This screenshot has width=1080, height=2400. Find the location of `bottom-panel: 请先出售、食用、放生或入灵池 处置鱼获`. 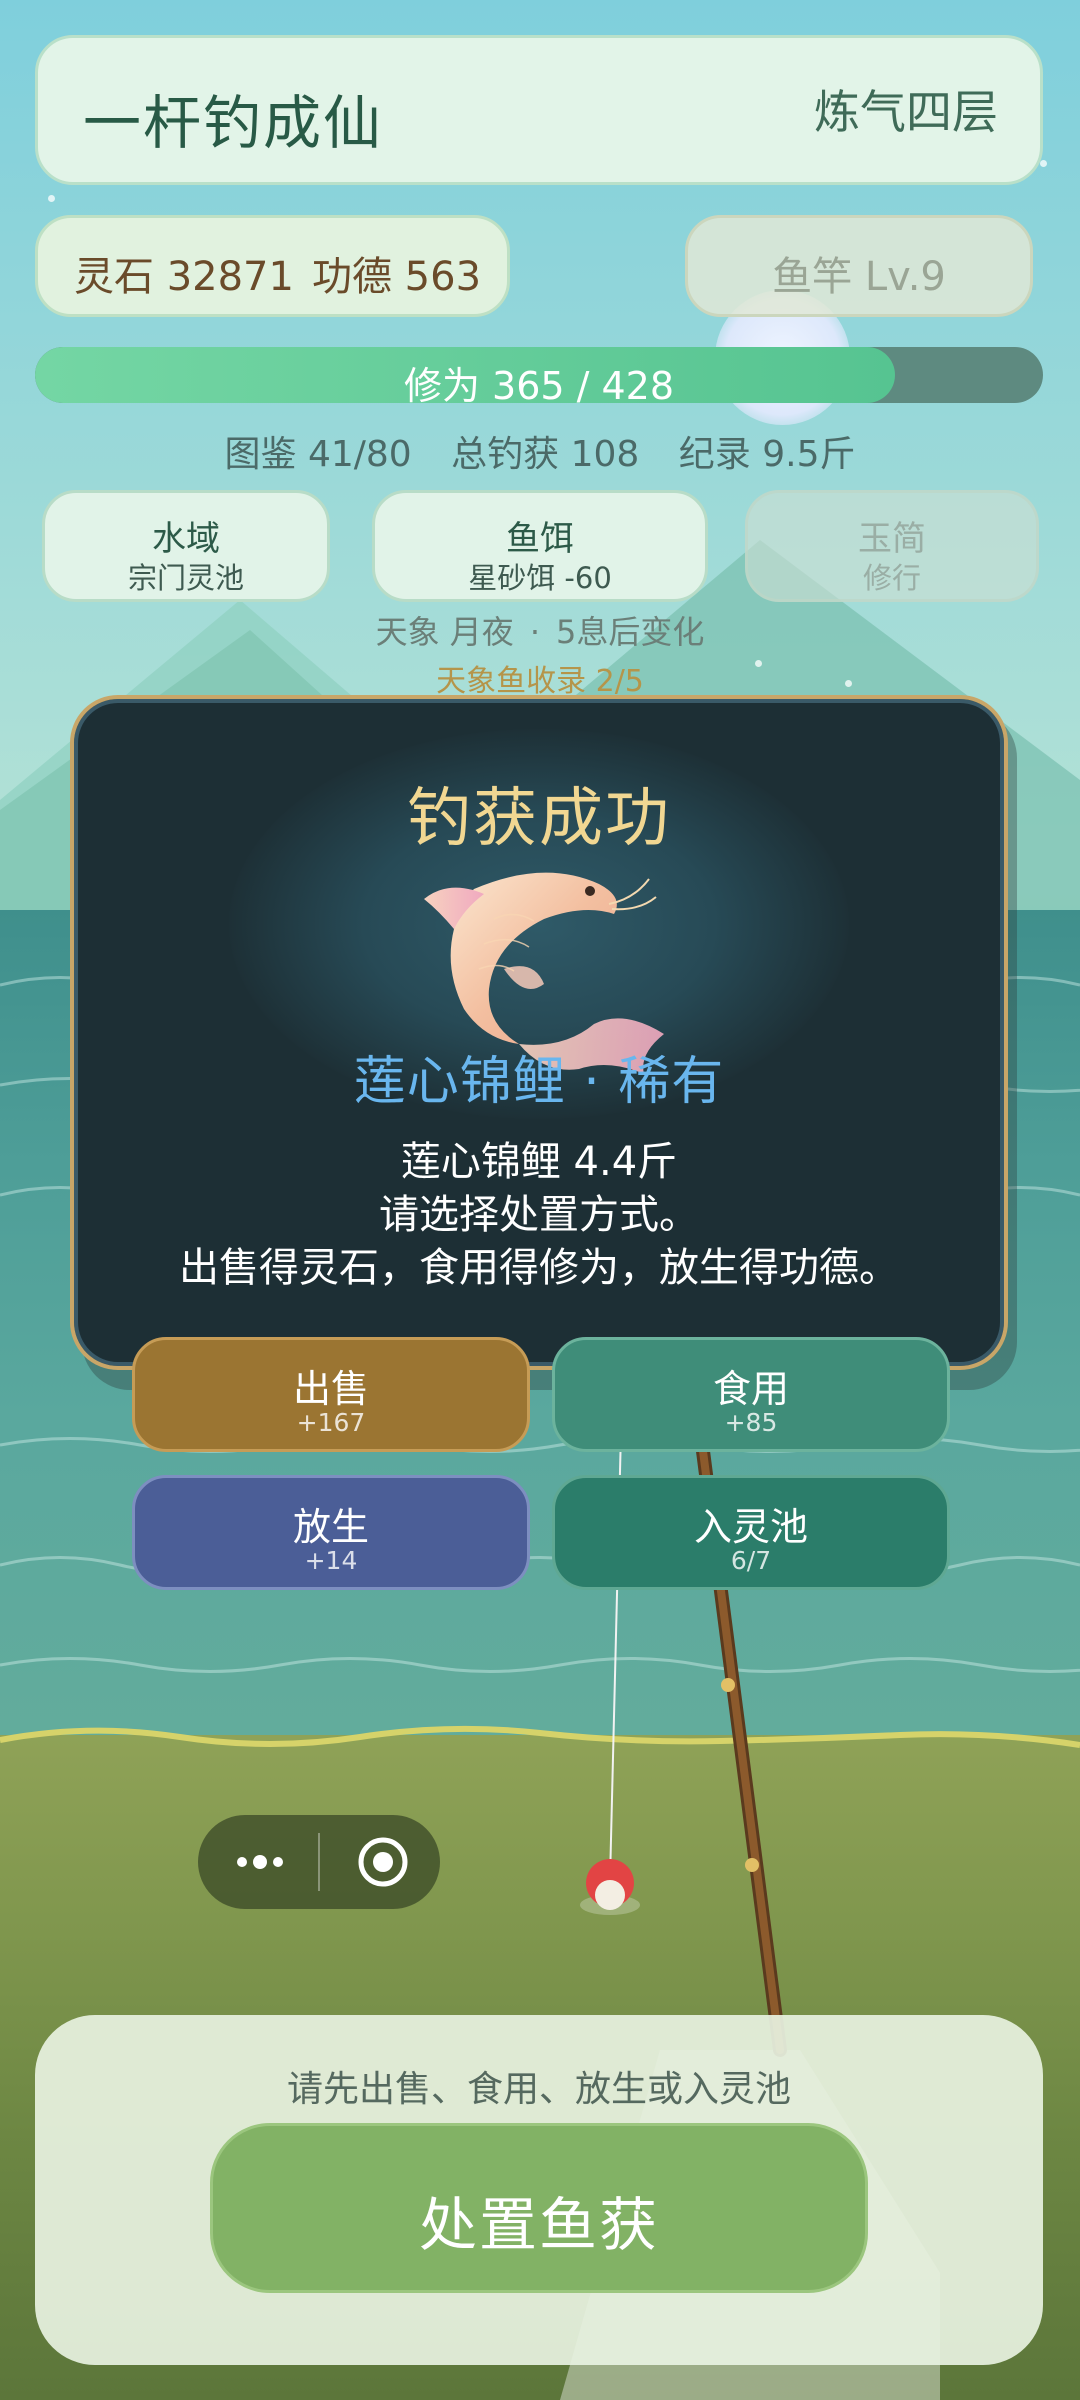

bottom-panel: 请先出售、食用、放生或入灵池 处置鱼获 is located at coordinates (539, 2190).